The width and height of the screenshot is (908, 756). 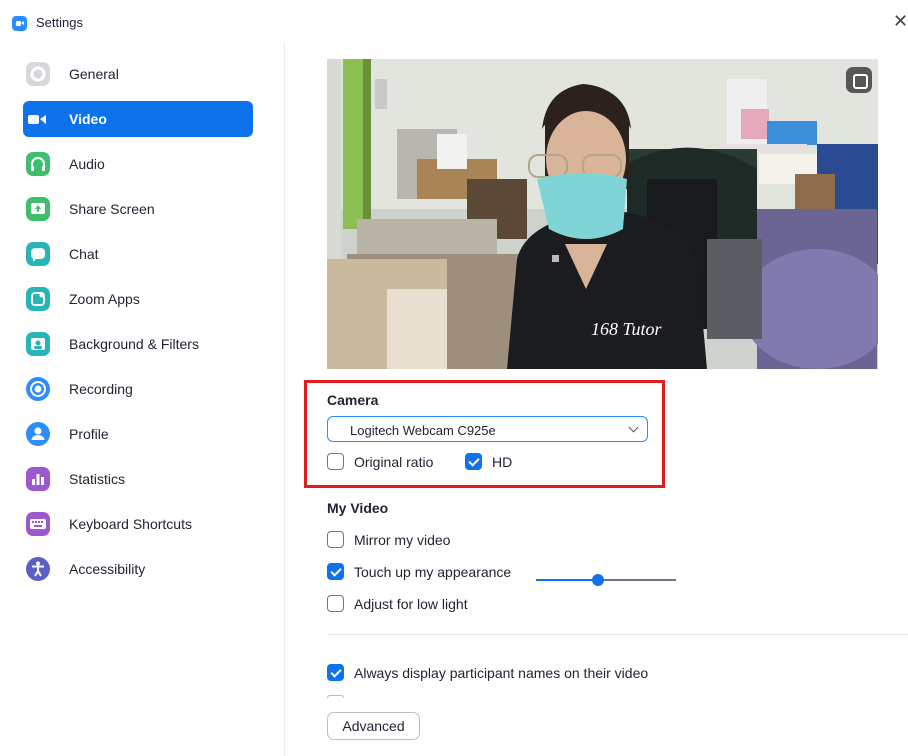 What do you see at coordinates (373, 726) in the screenshot?
I see `advanced-button: Advanced` at bounding box center [373, 726].